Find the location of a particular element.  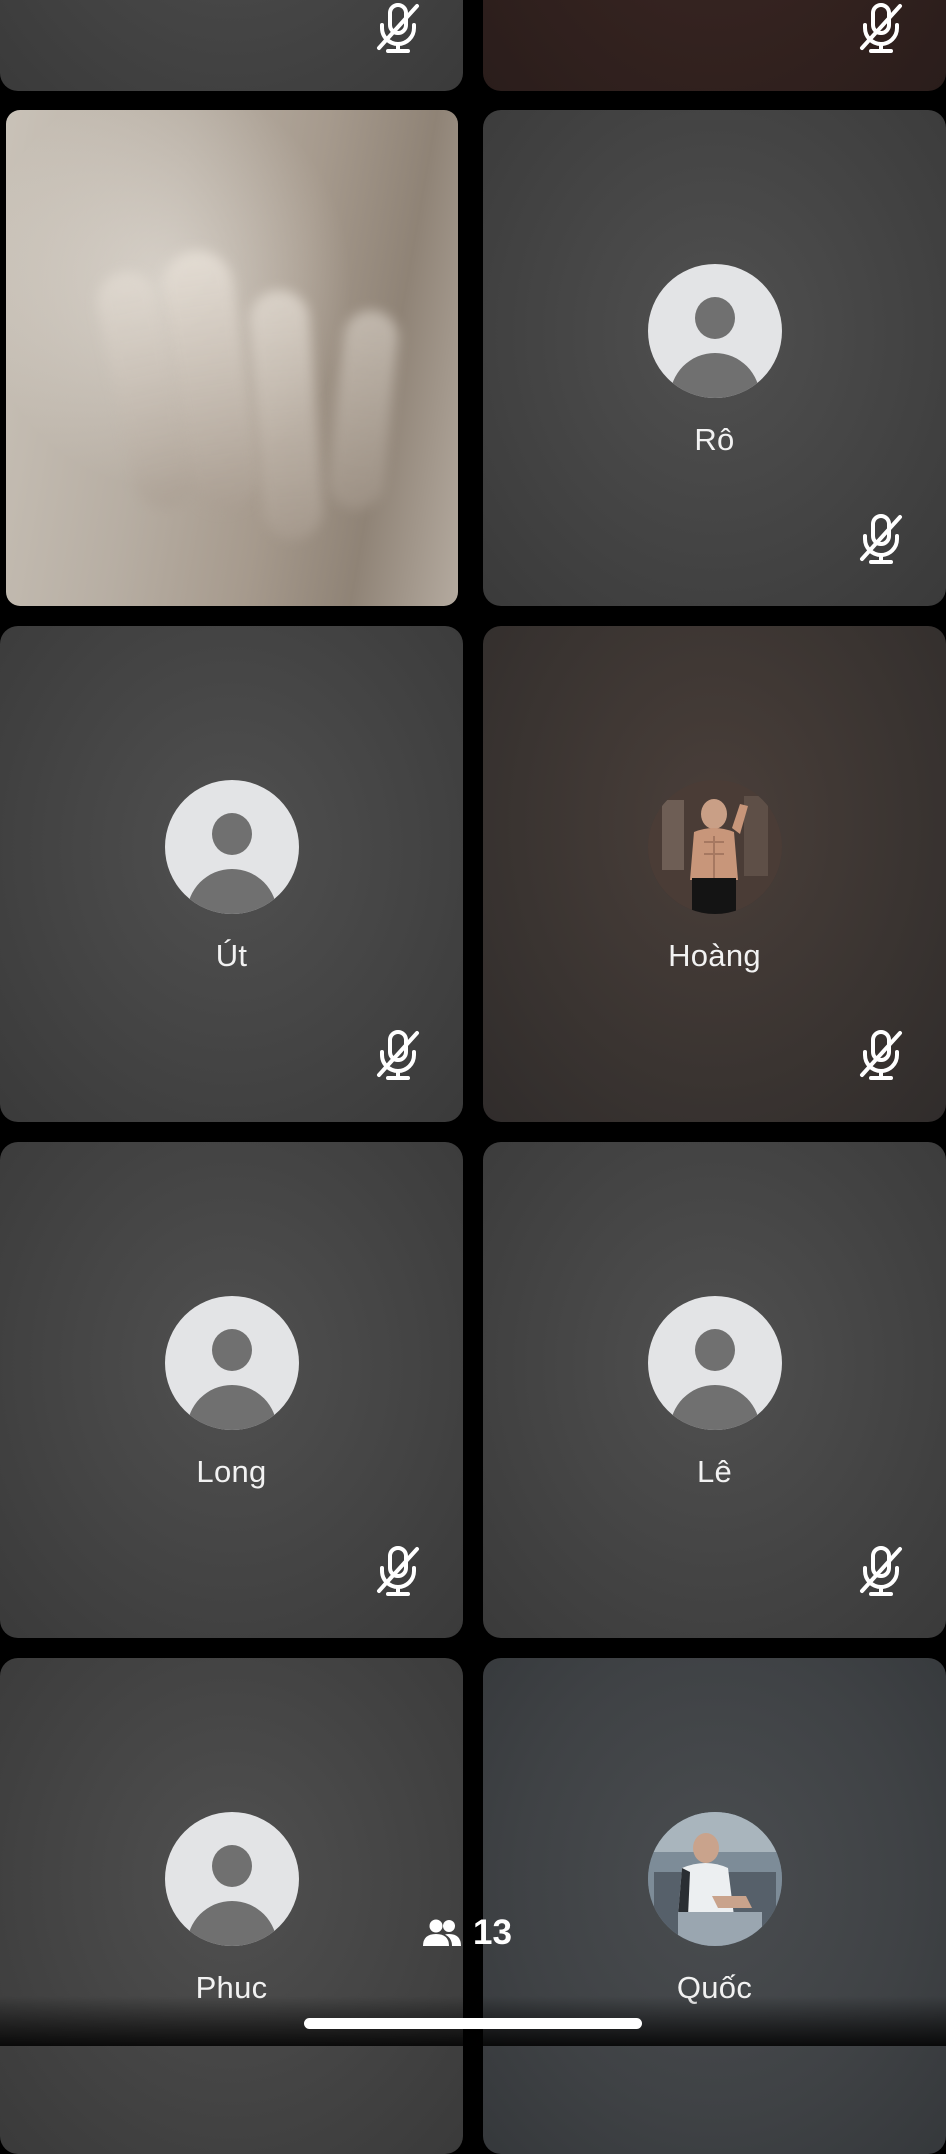

participant-tile: Long is located at coordinates (231, 1390).